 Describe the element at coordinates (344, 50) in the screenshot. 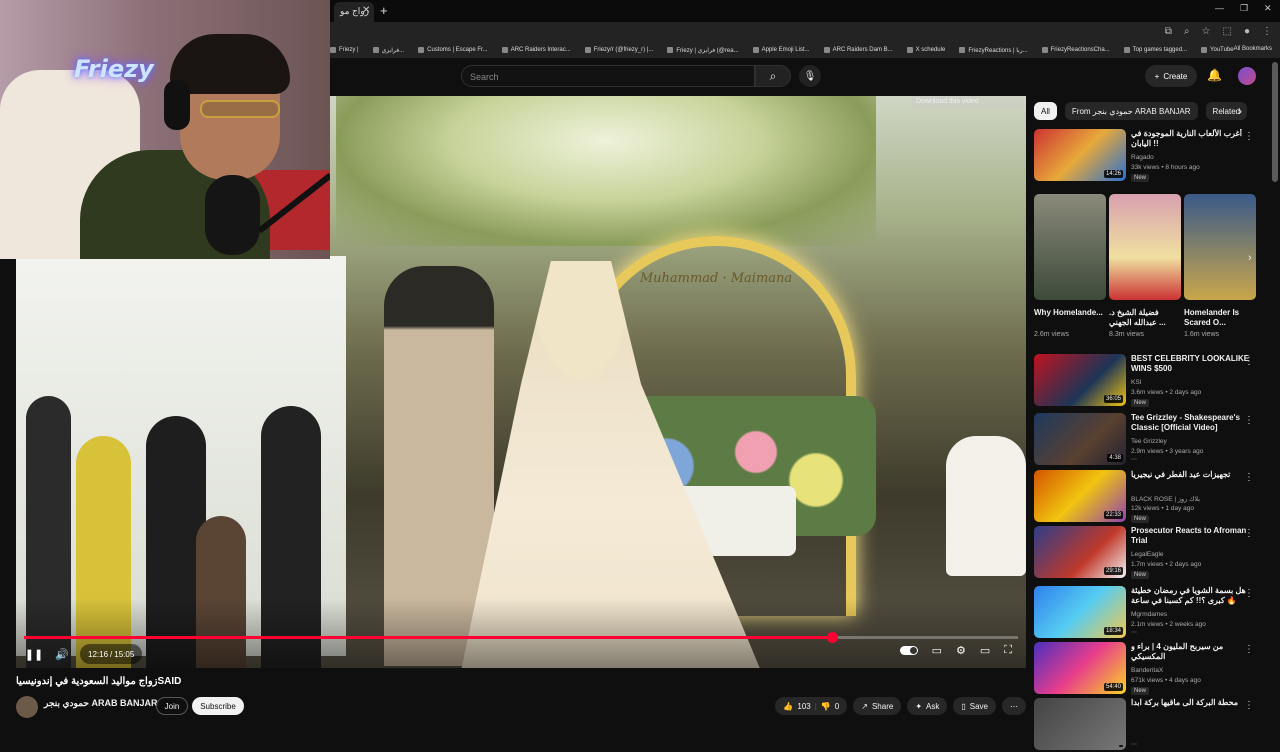

I see `bookmark-item: Friezy |` at that location.